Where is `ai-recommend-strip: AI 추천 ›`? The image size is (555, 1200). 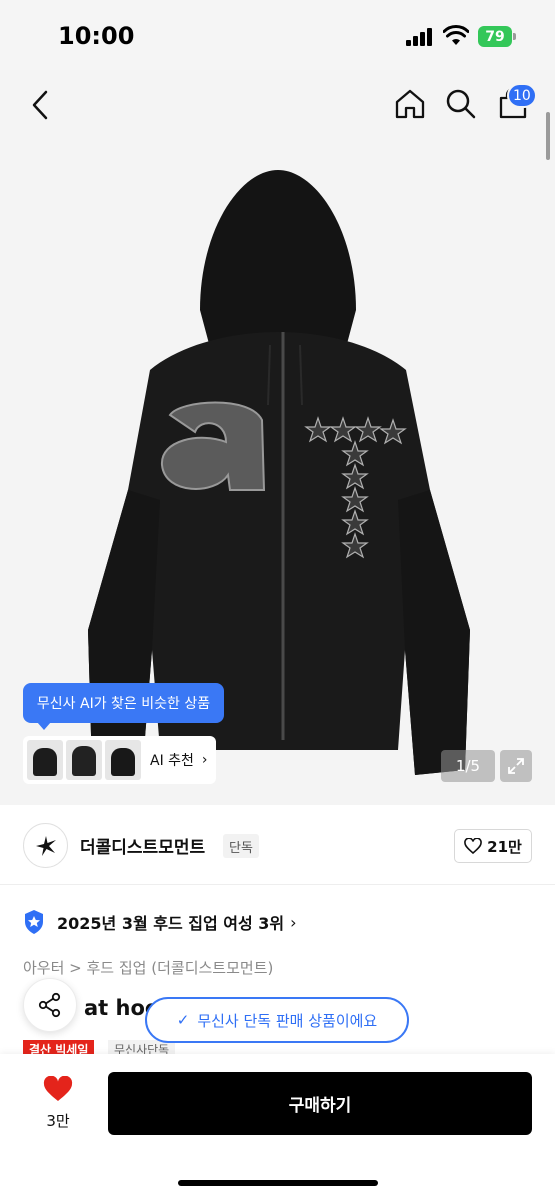
ai-recommend-strip: AI 추천 › is located at coordinates (119, 760).